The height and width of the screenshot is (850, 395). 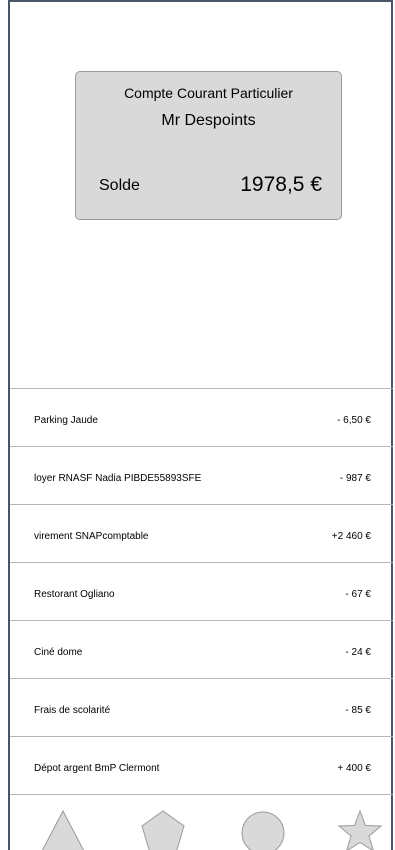 I want to click on account-type: Compte Courant Particulier, so click(x=208, y=93).